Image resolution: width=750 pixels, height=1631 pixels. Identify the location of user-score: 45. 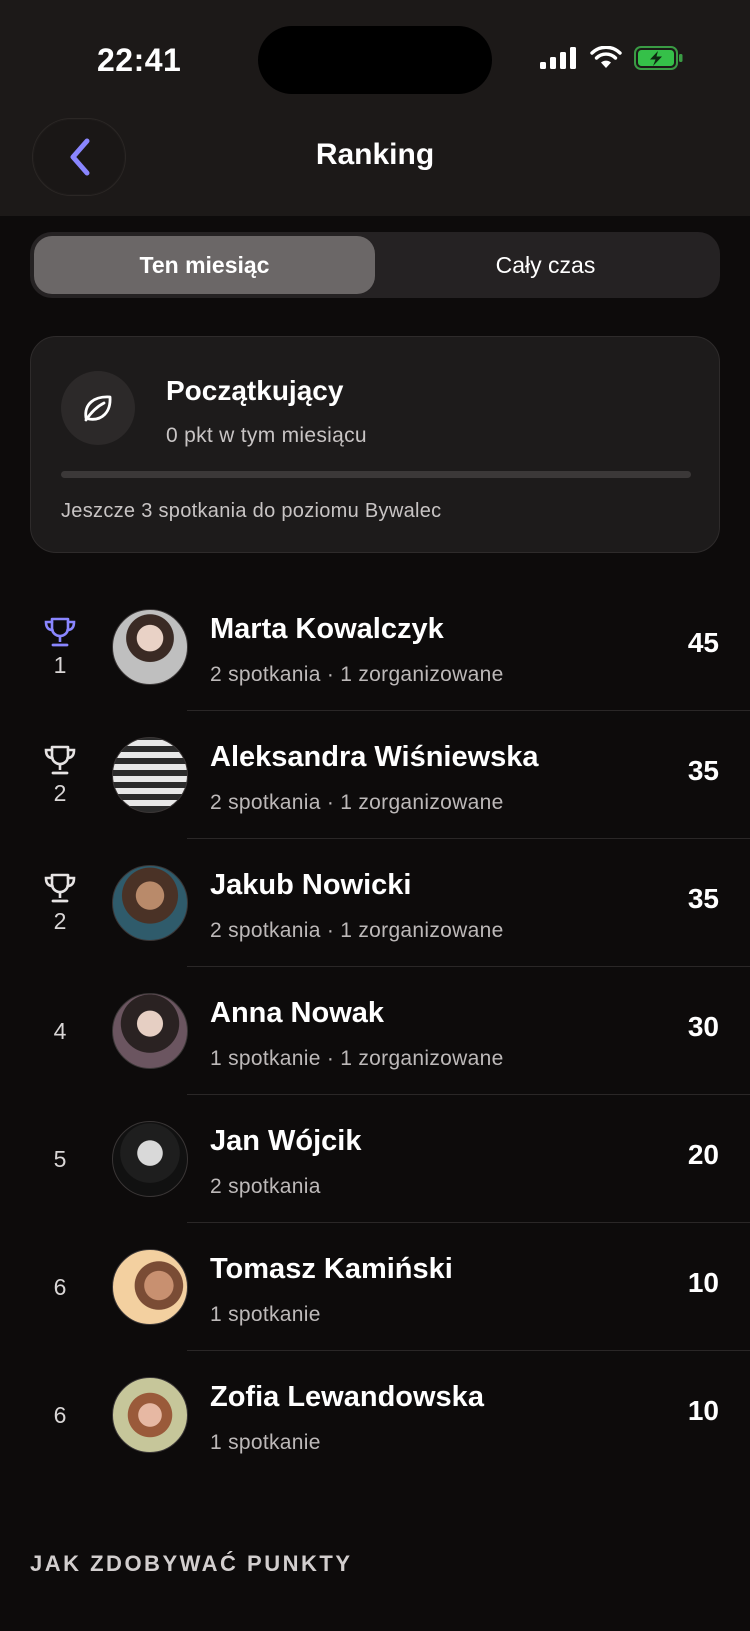
(703, 642).